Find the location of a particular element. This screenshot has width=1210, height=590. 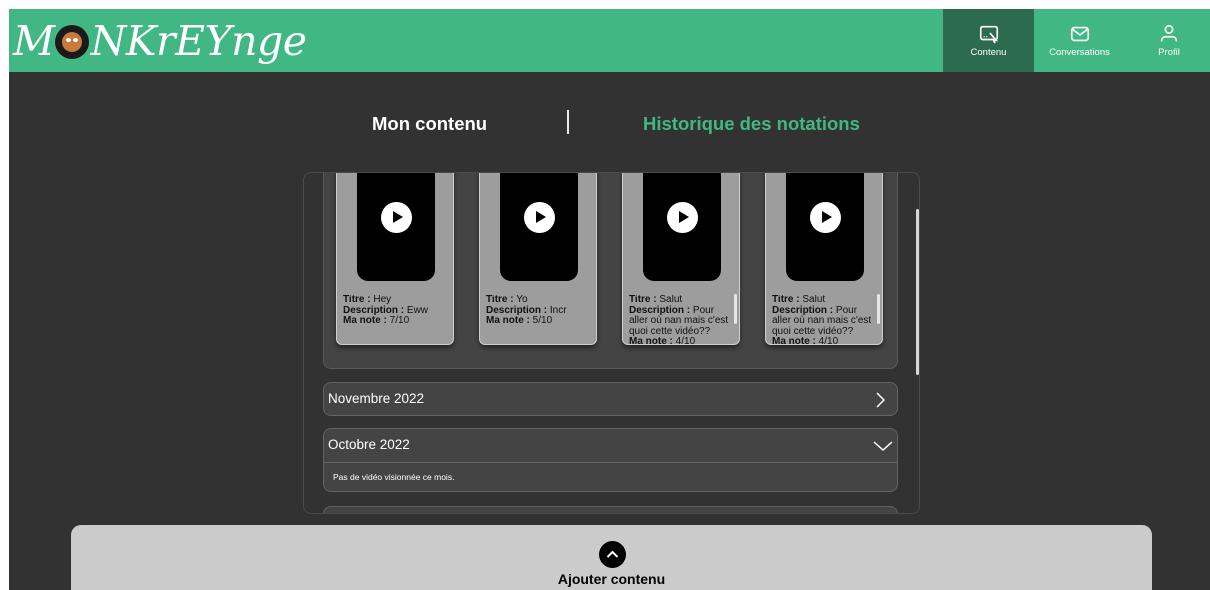

tab-divider is located at coordinates (568, 122).